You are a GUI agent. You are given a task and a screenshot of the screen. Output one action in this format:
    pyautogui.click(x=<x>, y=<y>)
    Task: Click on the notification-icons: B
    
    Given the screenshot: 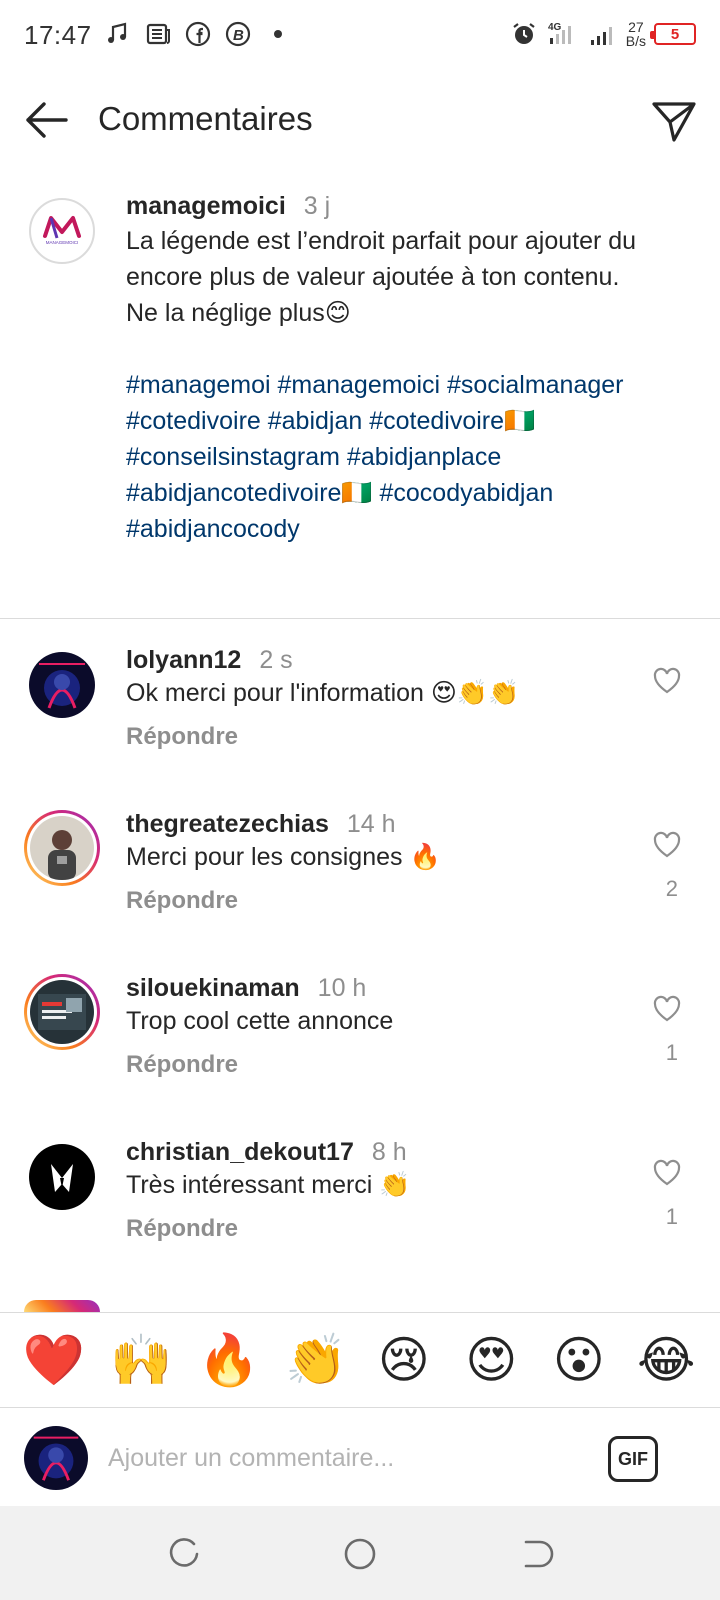 What is the action you would take?
    pyautogui.click(x=198, y=34)
    